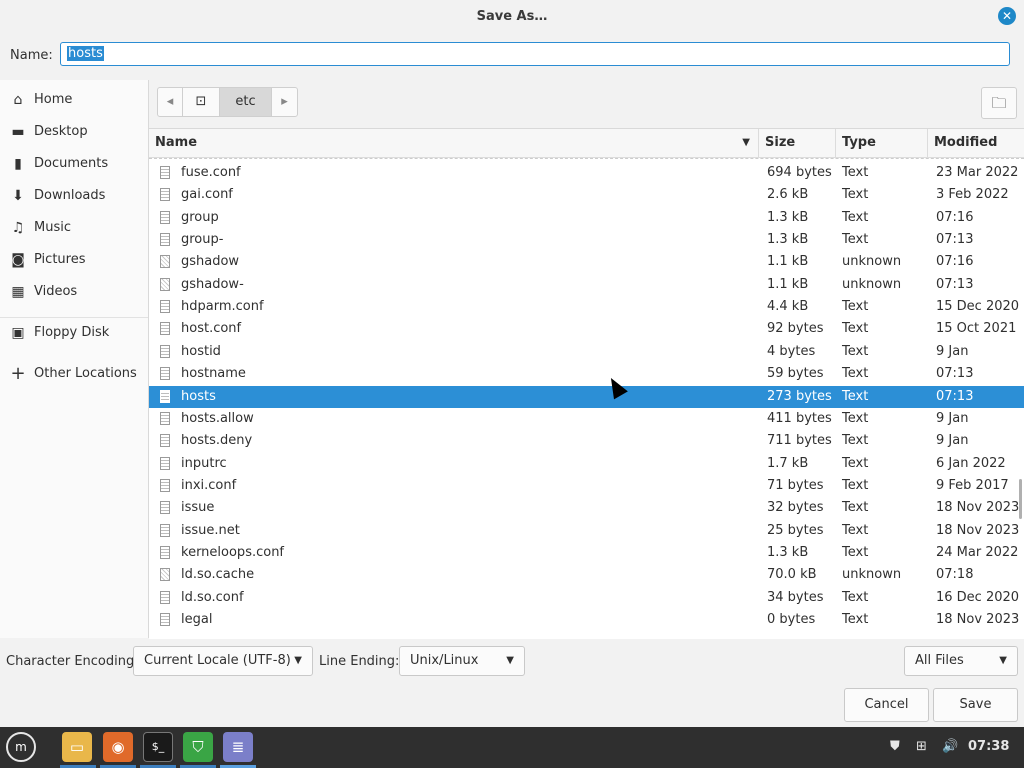 This screenshot has height=768, width=1024. Describe the element at coordinates (976, 143) in the screenshot. I see `column-modified: Modified` at that location.